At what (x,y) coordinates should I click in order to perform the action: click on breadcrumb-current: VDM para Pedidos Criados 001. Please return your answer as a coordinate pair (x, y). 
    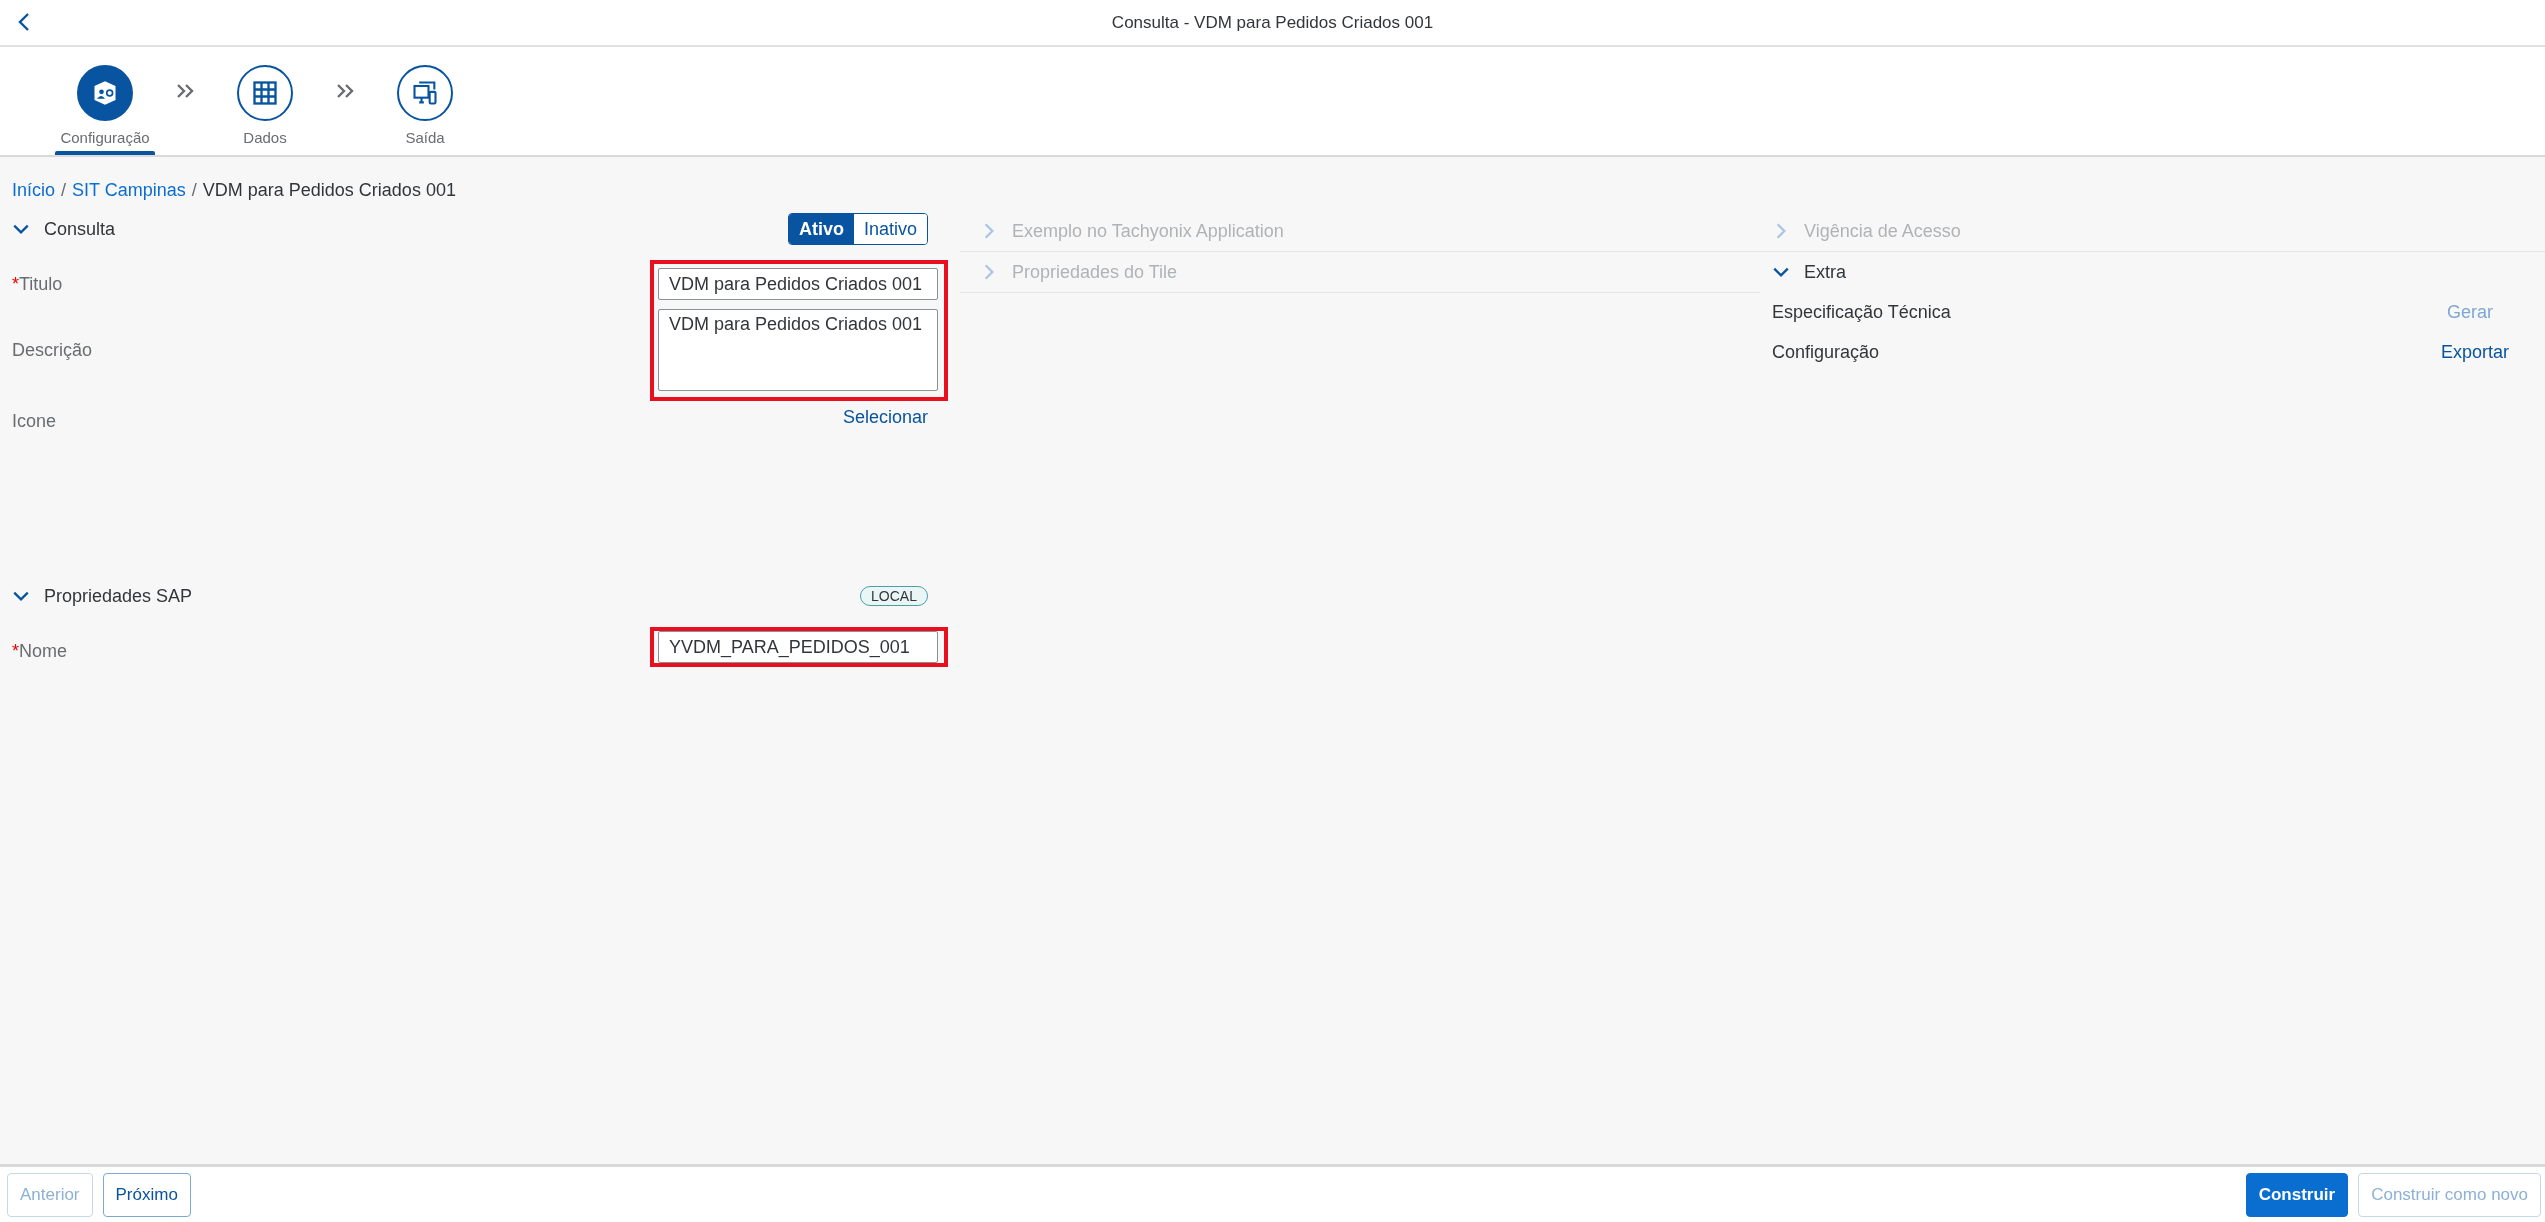
    Looking at the image, I should click on (329, 190).